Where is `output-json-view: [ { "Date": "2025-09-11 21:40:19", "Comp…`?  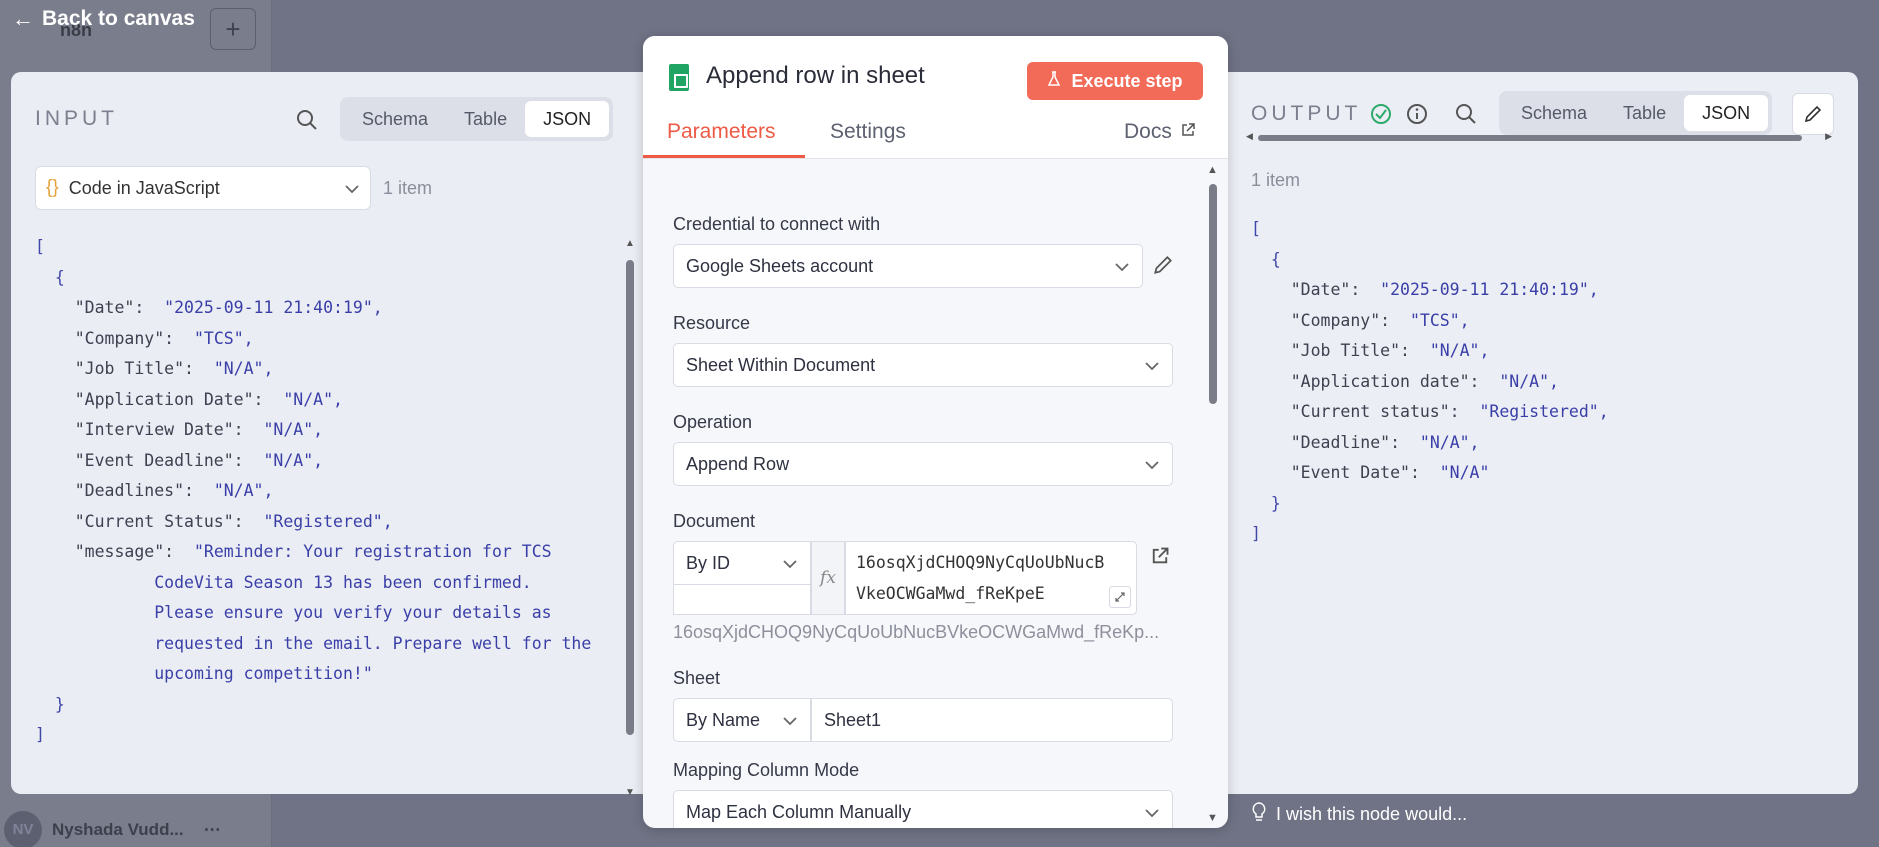 output-json-view: [ { "Date": "2025-09-11 21:40:19", "Comp… is located at coordinates (1430, 382).